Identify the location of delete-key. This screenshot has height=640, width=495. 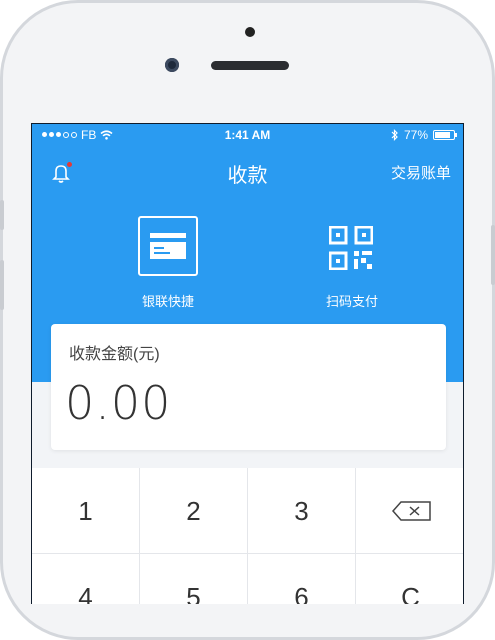
(409, 511).